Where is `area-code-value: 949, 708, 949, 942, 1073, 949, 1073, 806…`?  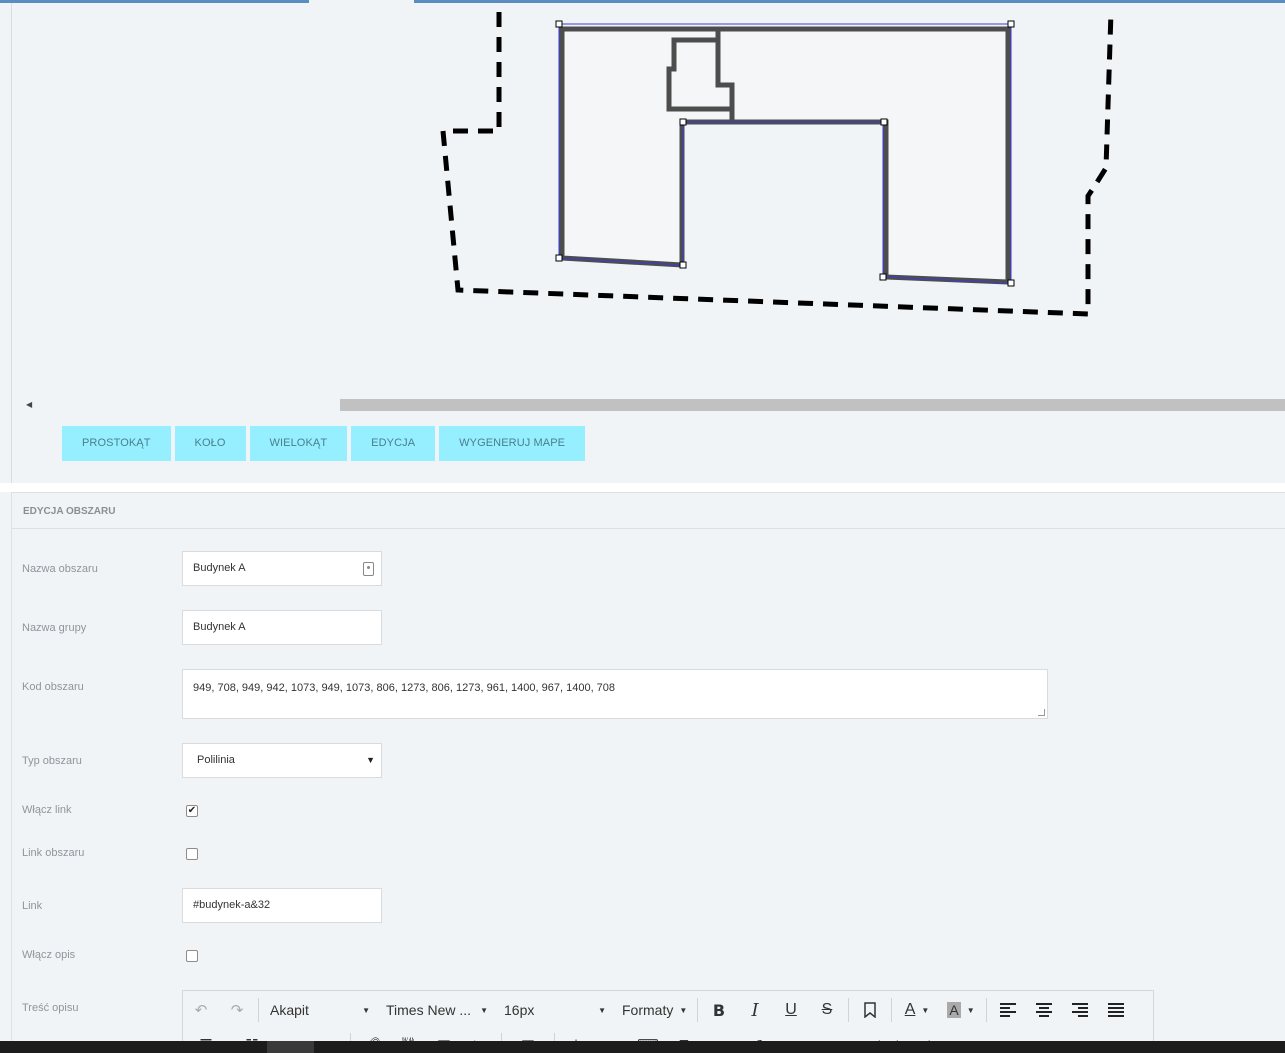
area-code-value: 949, 708, 949, 942, 1073, 949, 1073, 806… is located at coordinates (404, 688).